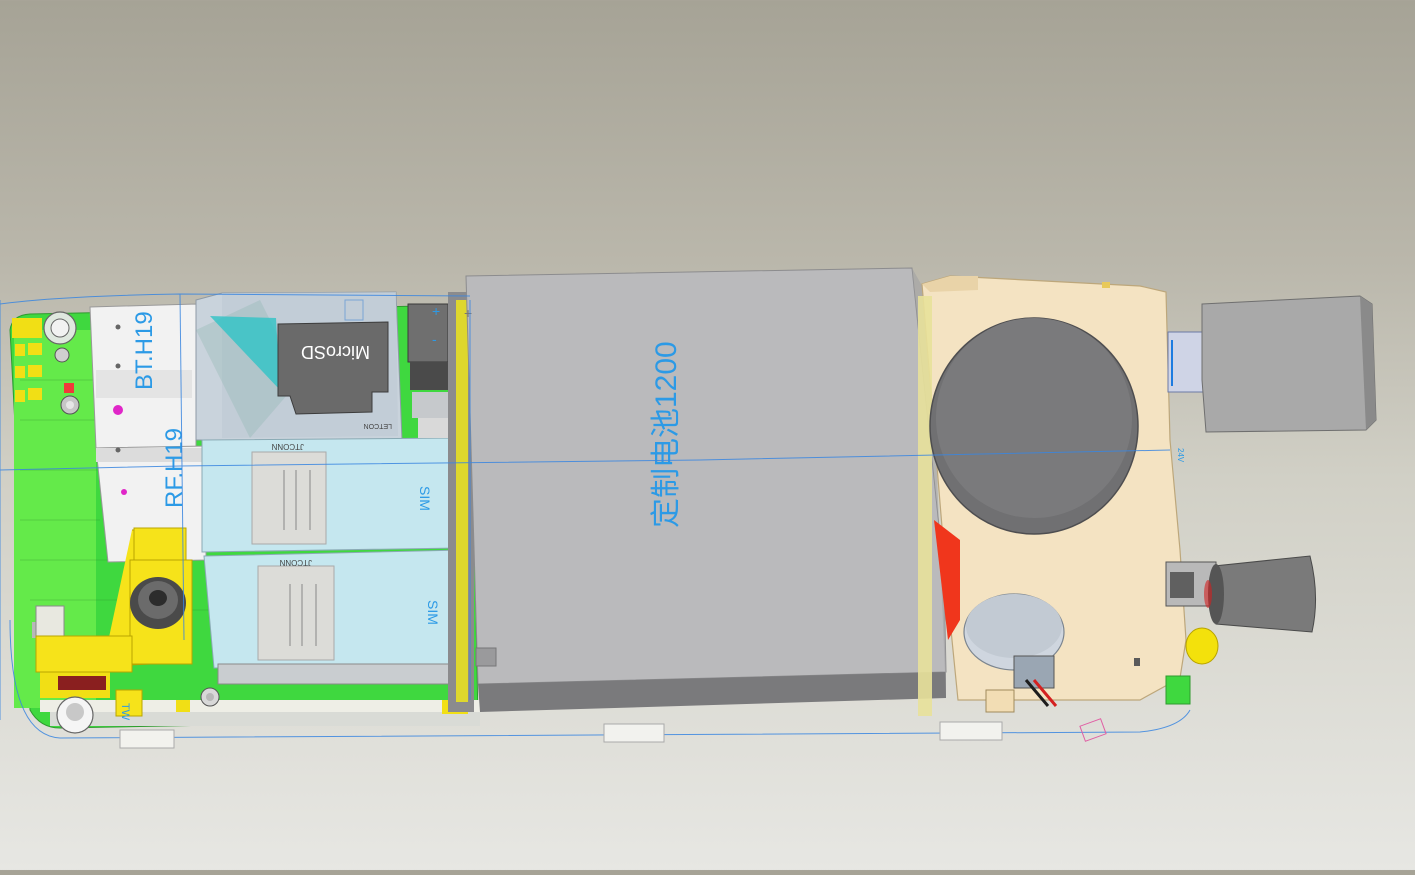 This screenshot has height=875, width=1415. I want to click on sim2-label: SIM, so click(433, 612).